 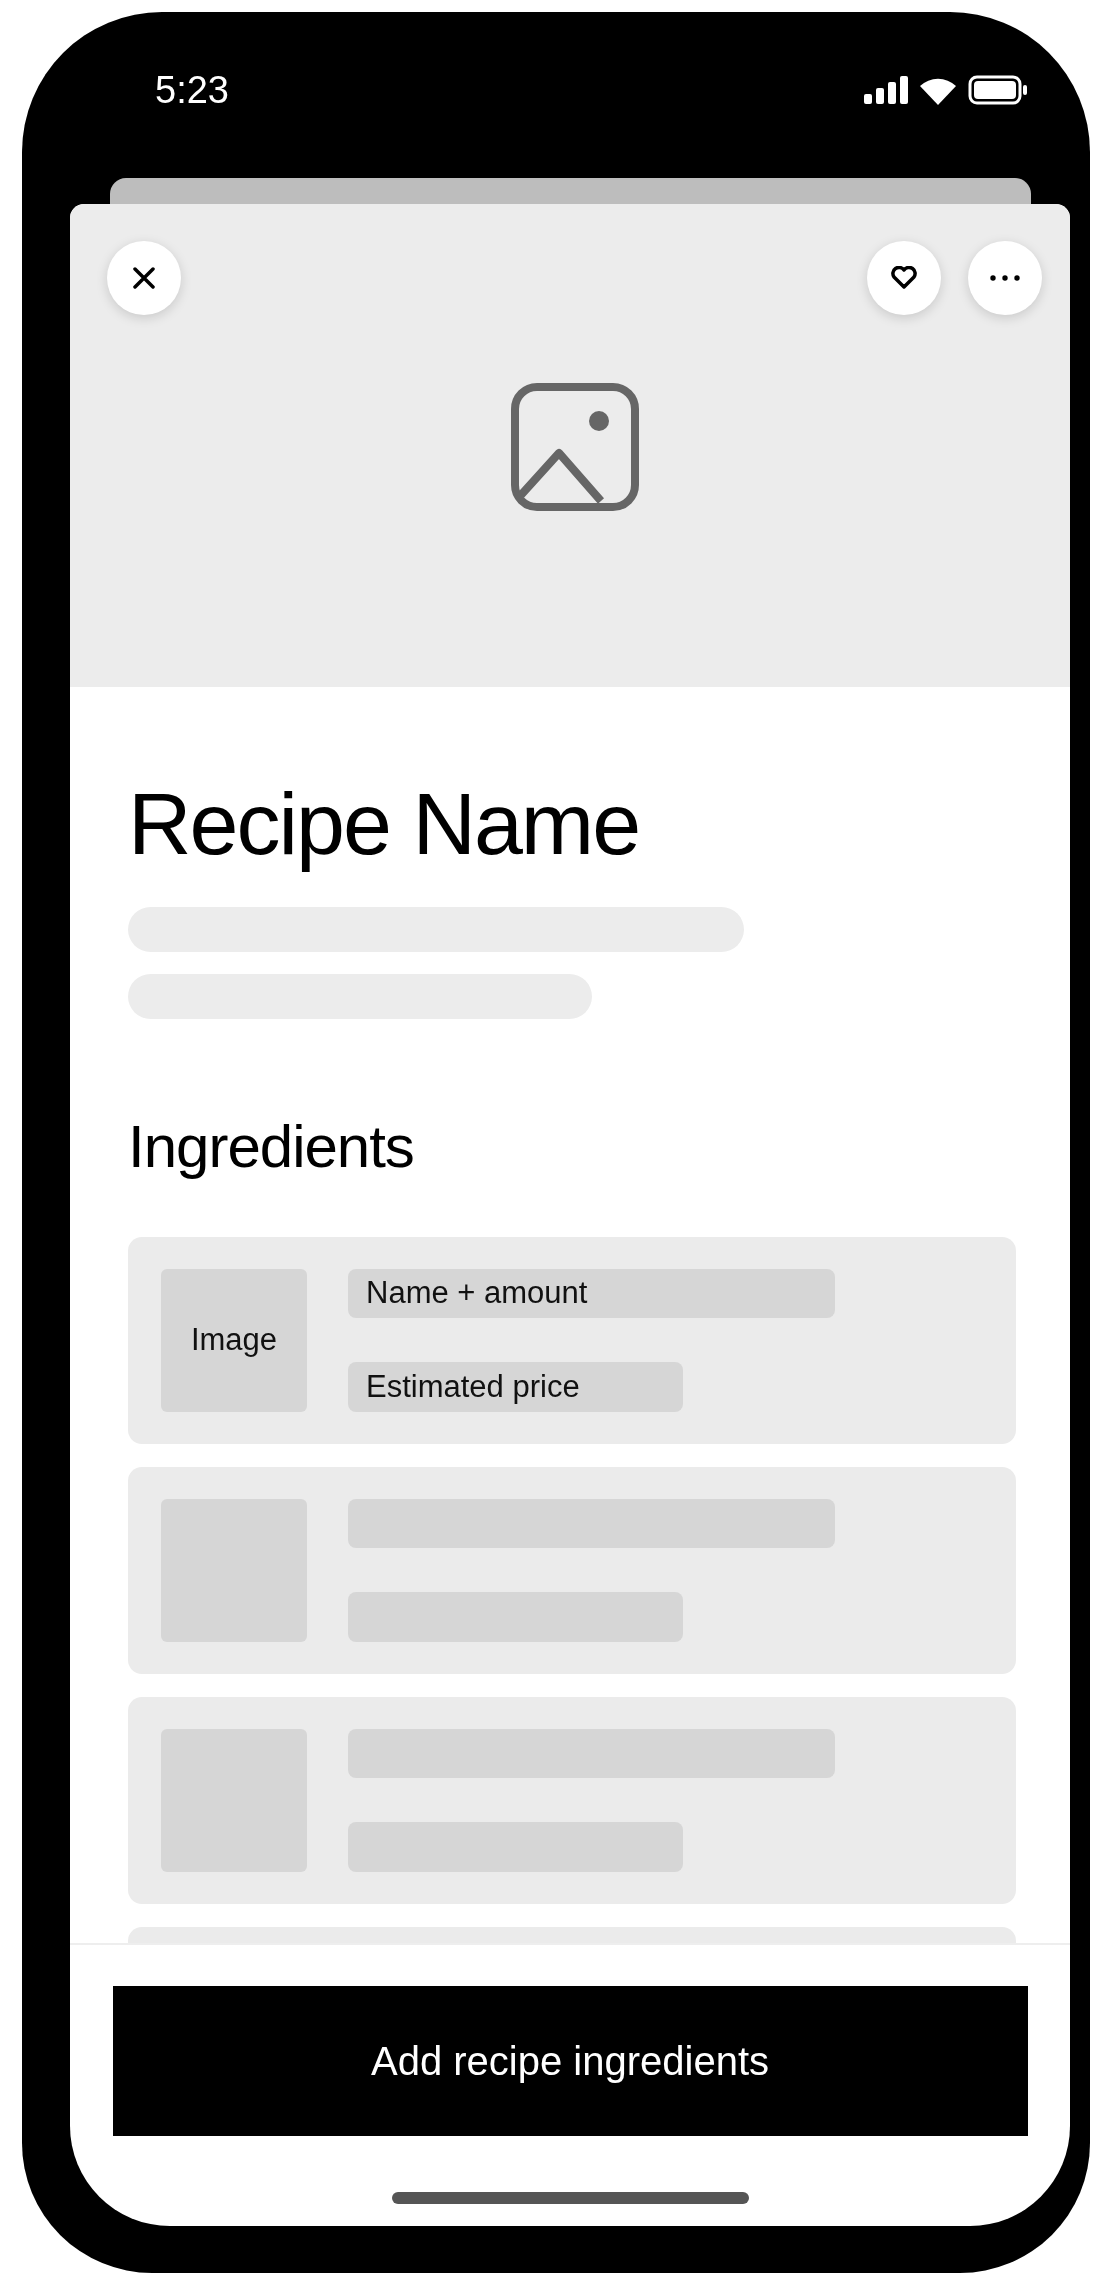 I want to click on add-ingredients-button: Add recipe ingredients, so click(x=570, y=2061).